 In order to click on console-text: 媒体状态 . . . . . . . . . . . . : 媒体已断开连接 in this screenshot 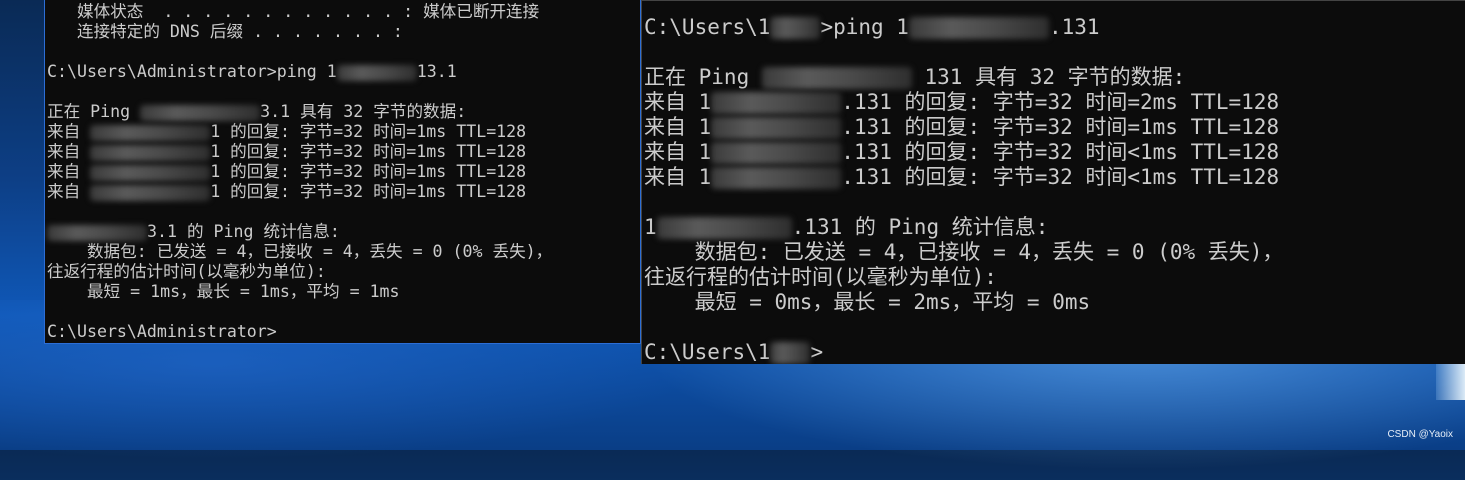, I will do `click(293, 11)`.